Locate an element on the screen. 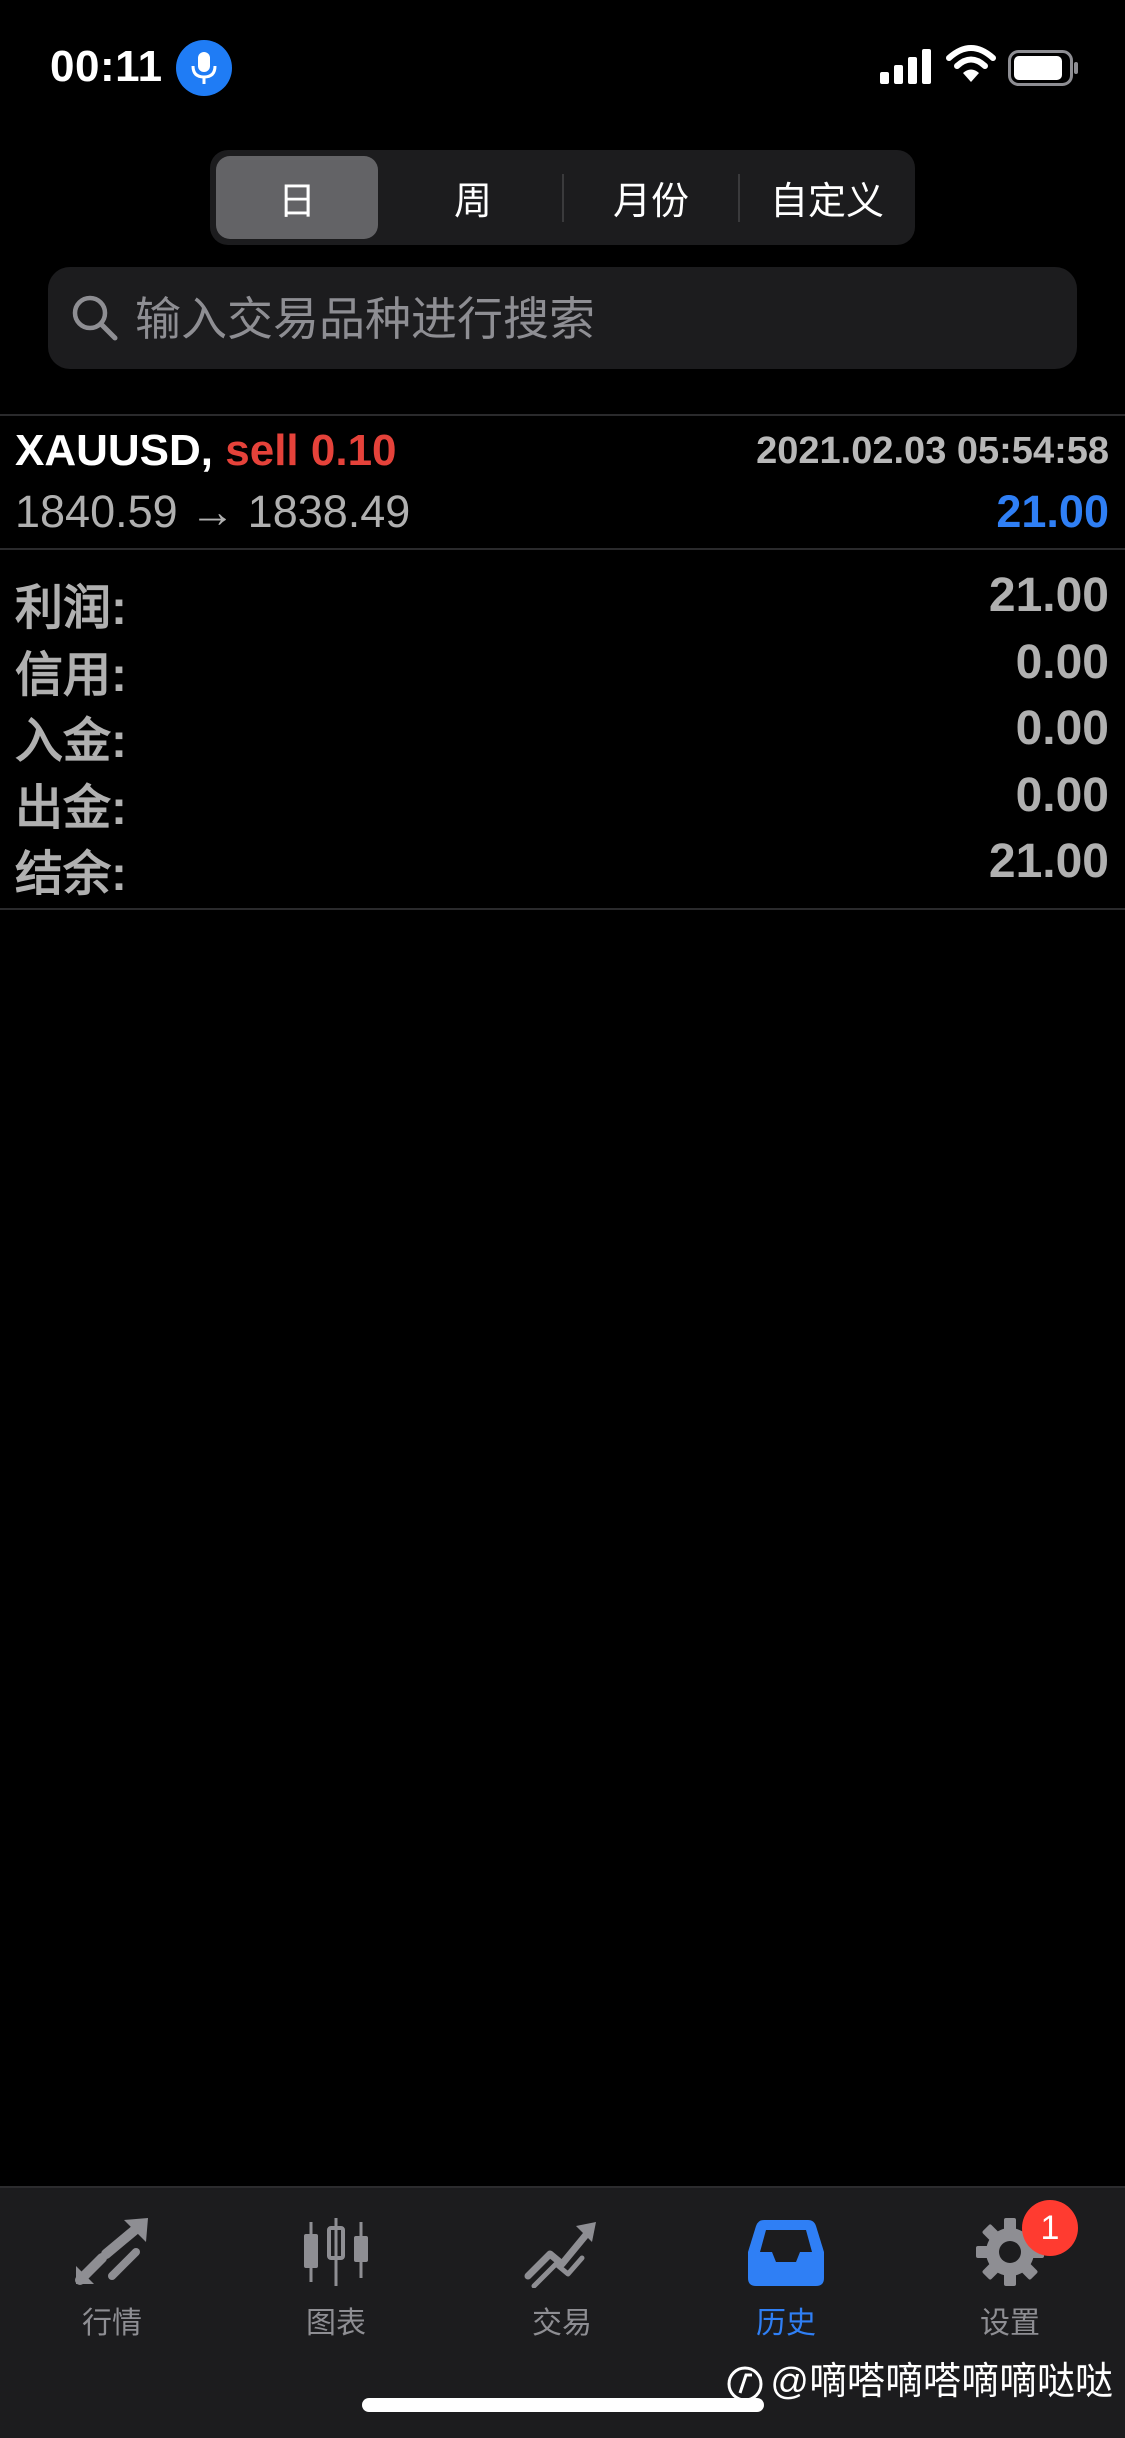 The width and height of the screenshot is (1125, 2438). trade-trend-icon is located at coordinates (560, 2255).